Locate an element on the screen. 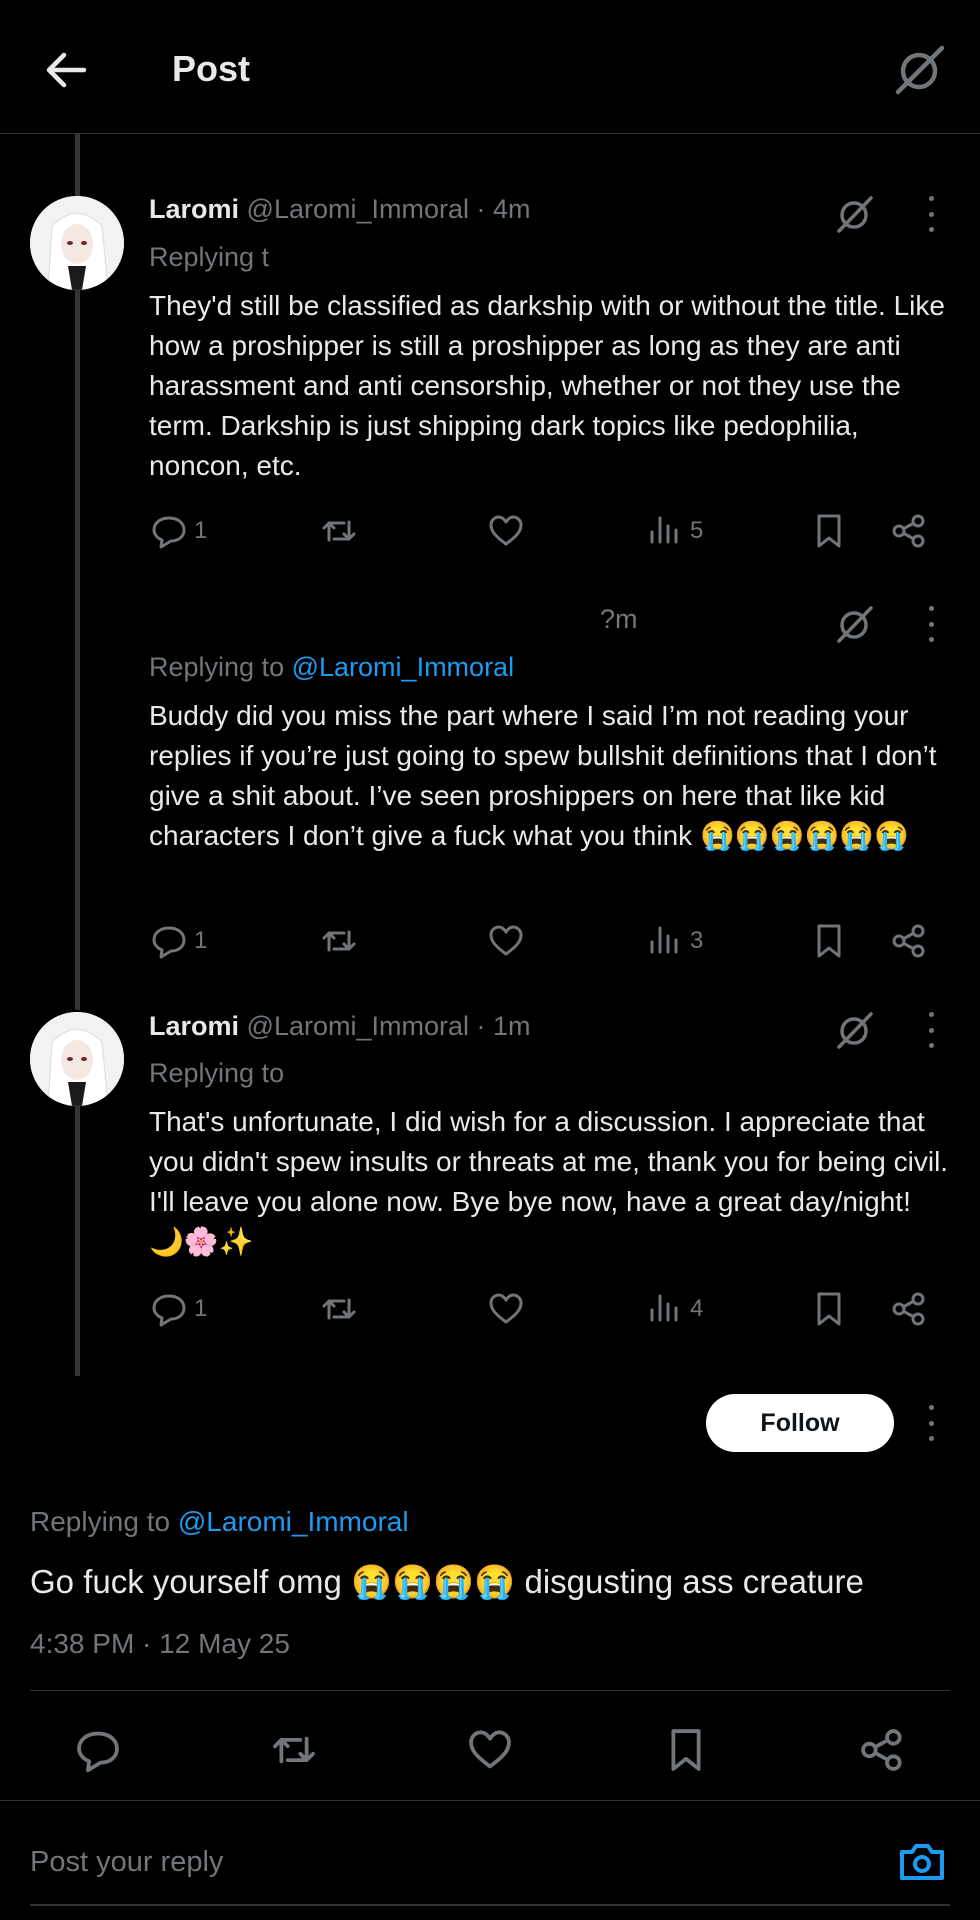  handle-time: ?m is located at coordinates (619, 619).